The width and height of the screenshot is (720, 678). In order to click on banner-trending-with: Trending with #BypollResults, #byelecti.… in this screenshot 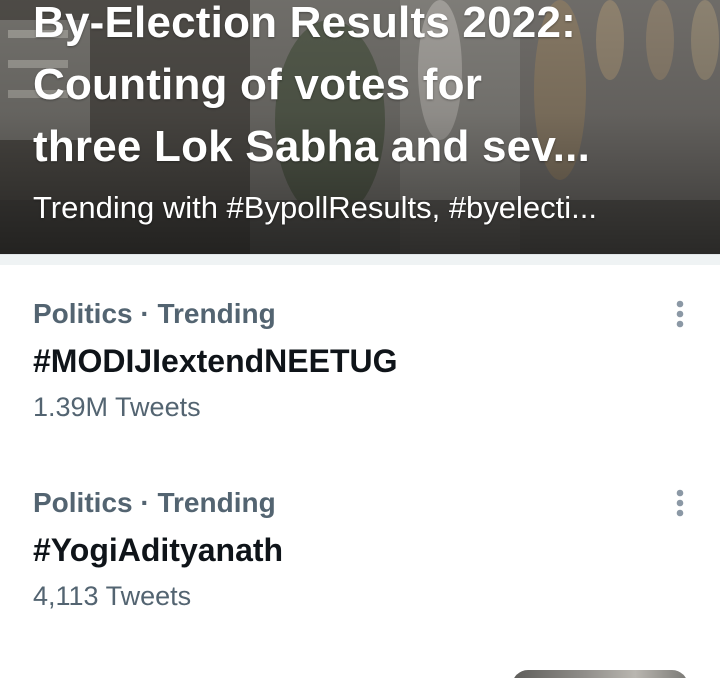, I will do `click(315, 207)`.